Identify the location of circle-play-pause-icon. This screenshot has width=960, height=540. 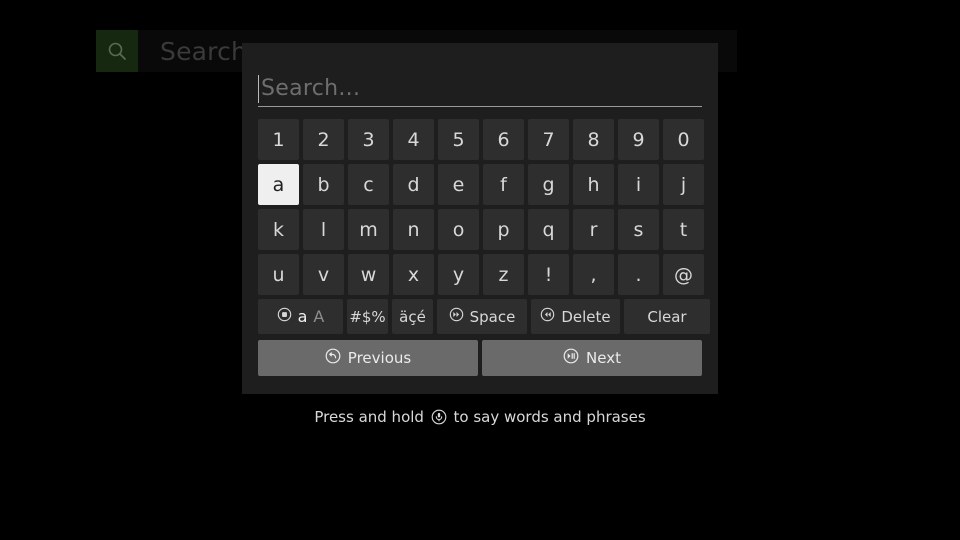
(571, 358).